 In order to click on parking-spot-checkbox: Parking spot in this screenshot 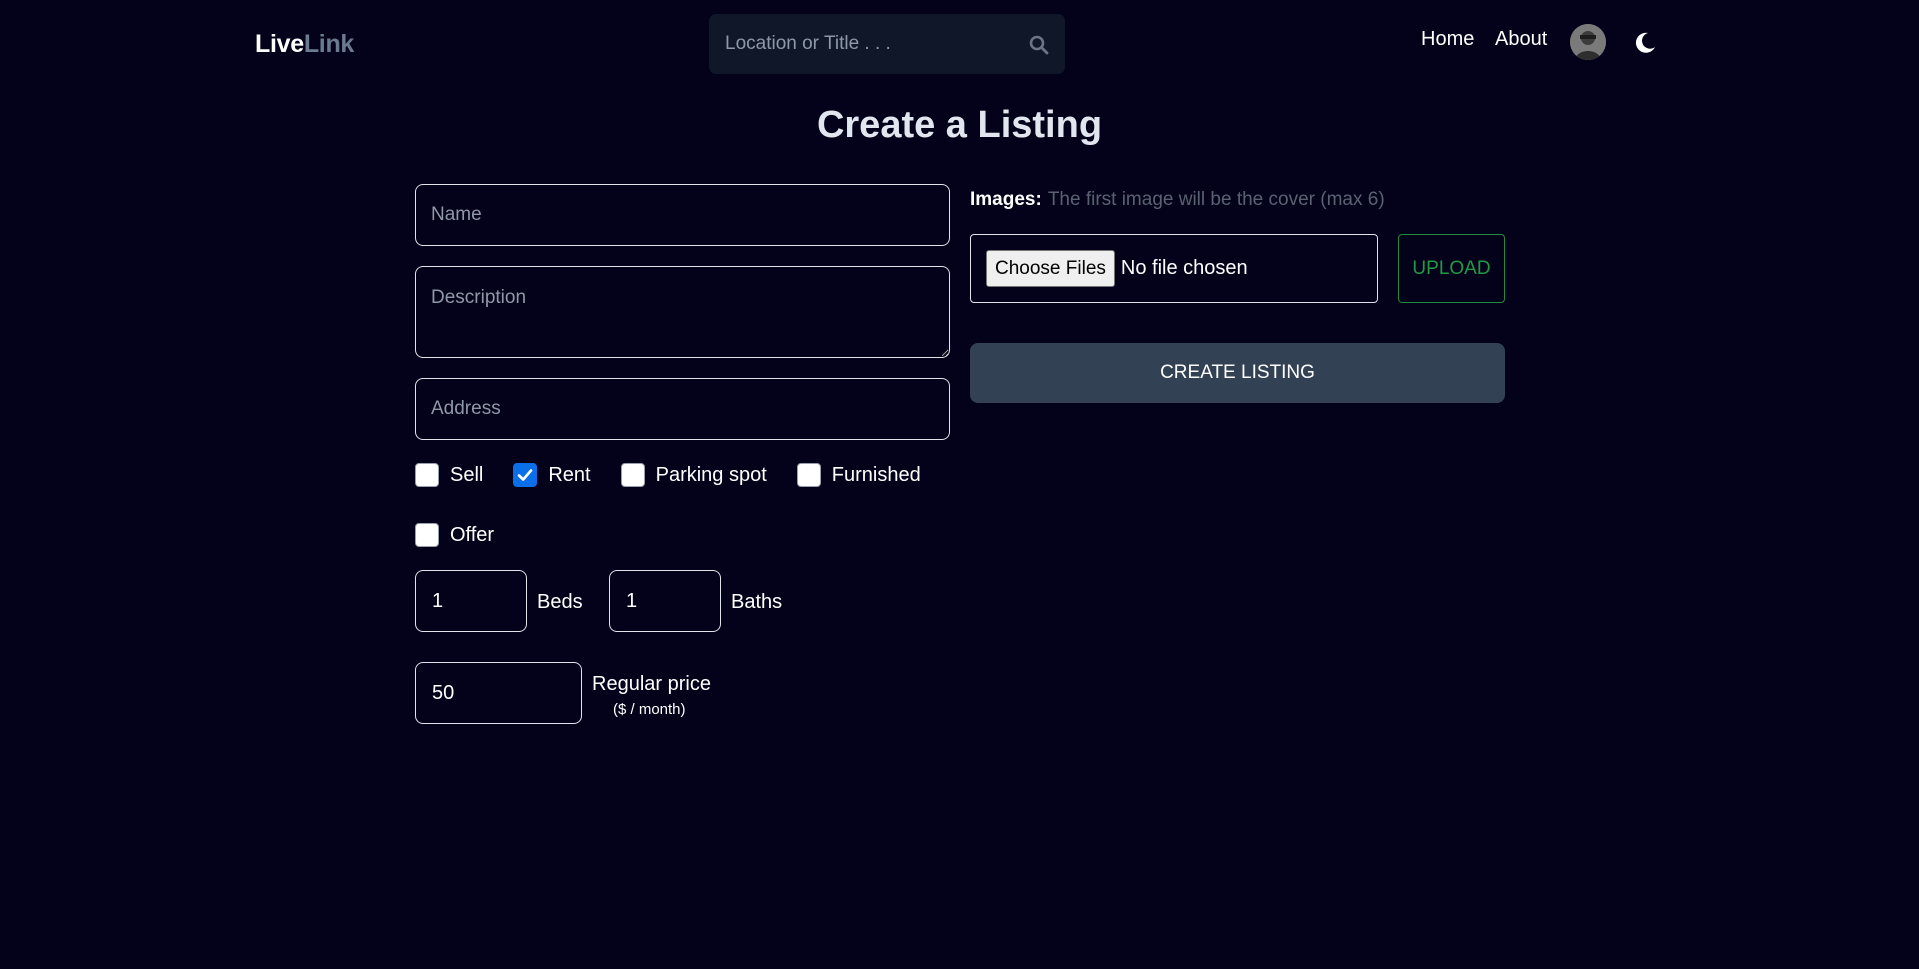, I will do `click(693, 475)`.